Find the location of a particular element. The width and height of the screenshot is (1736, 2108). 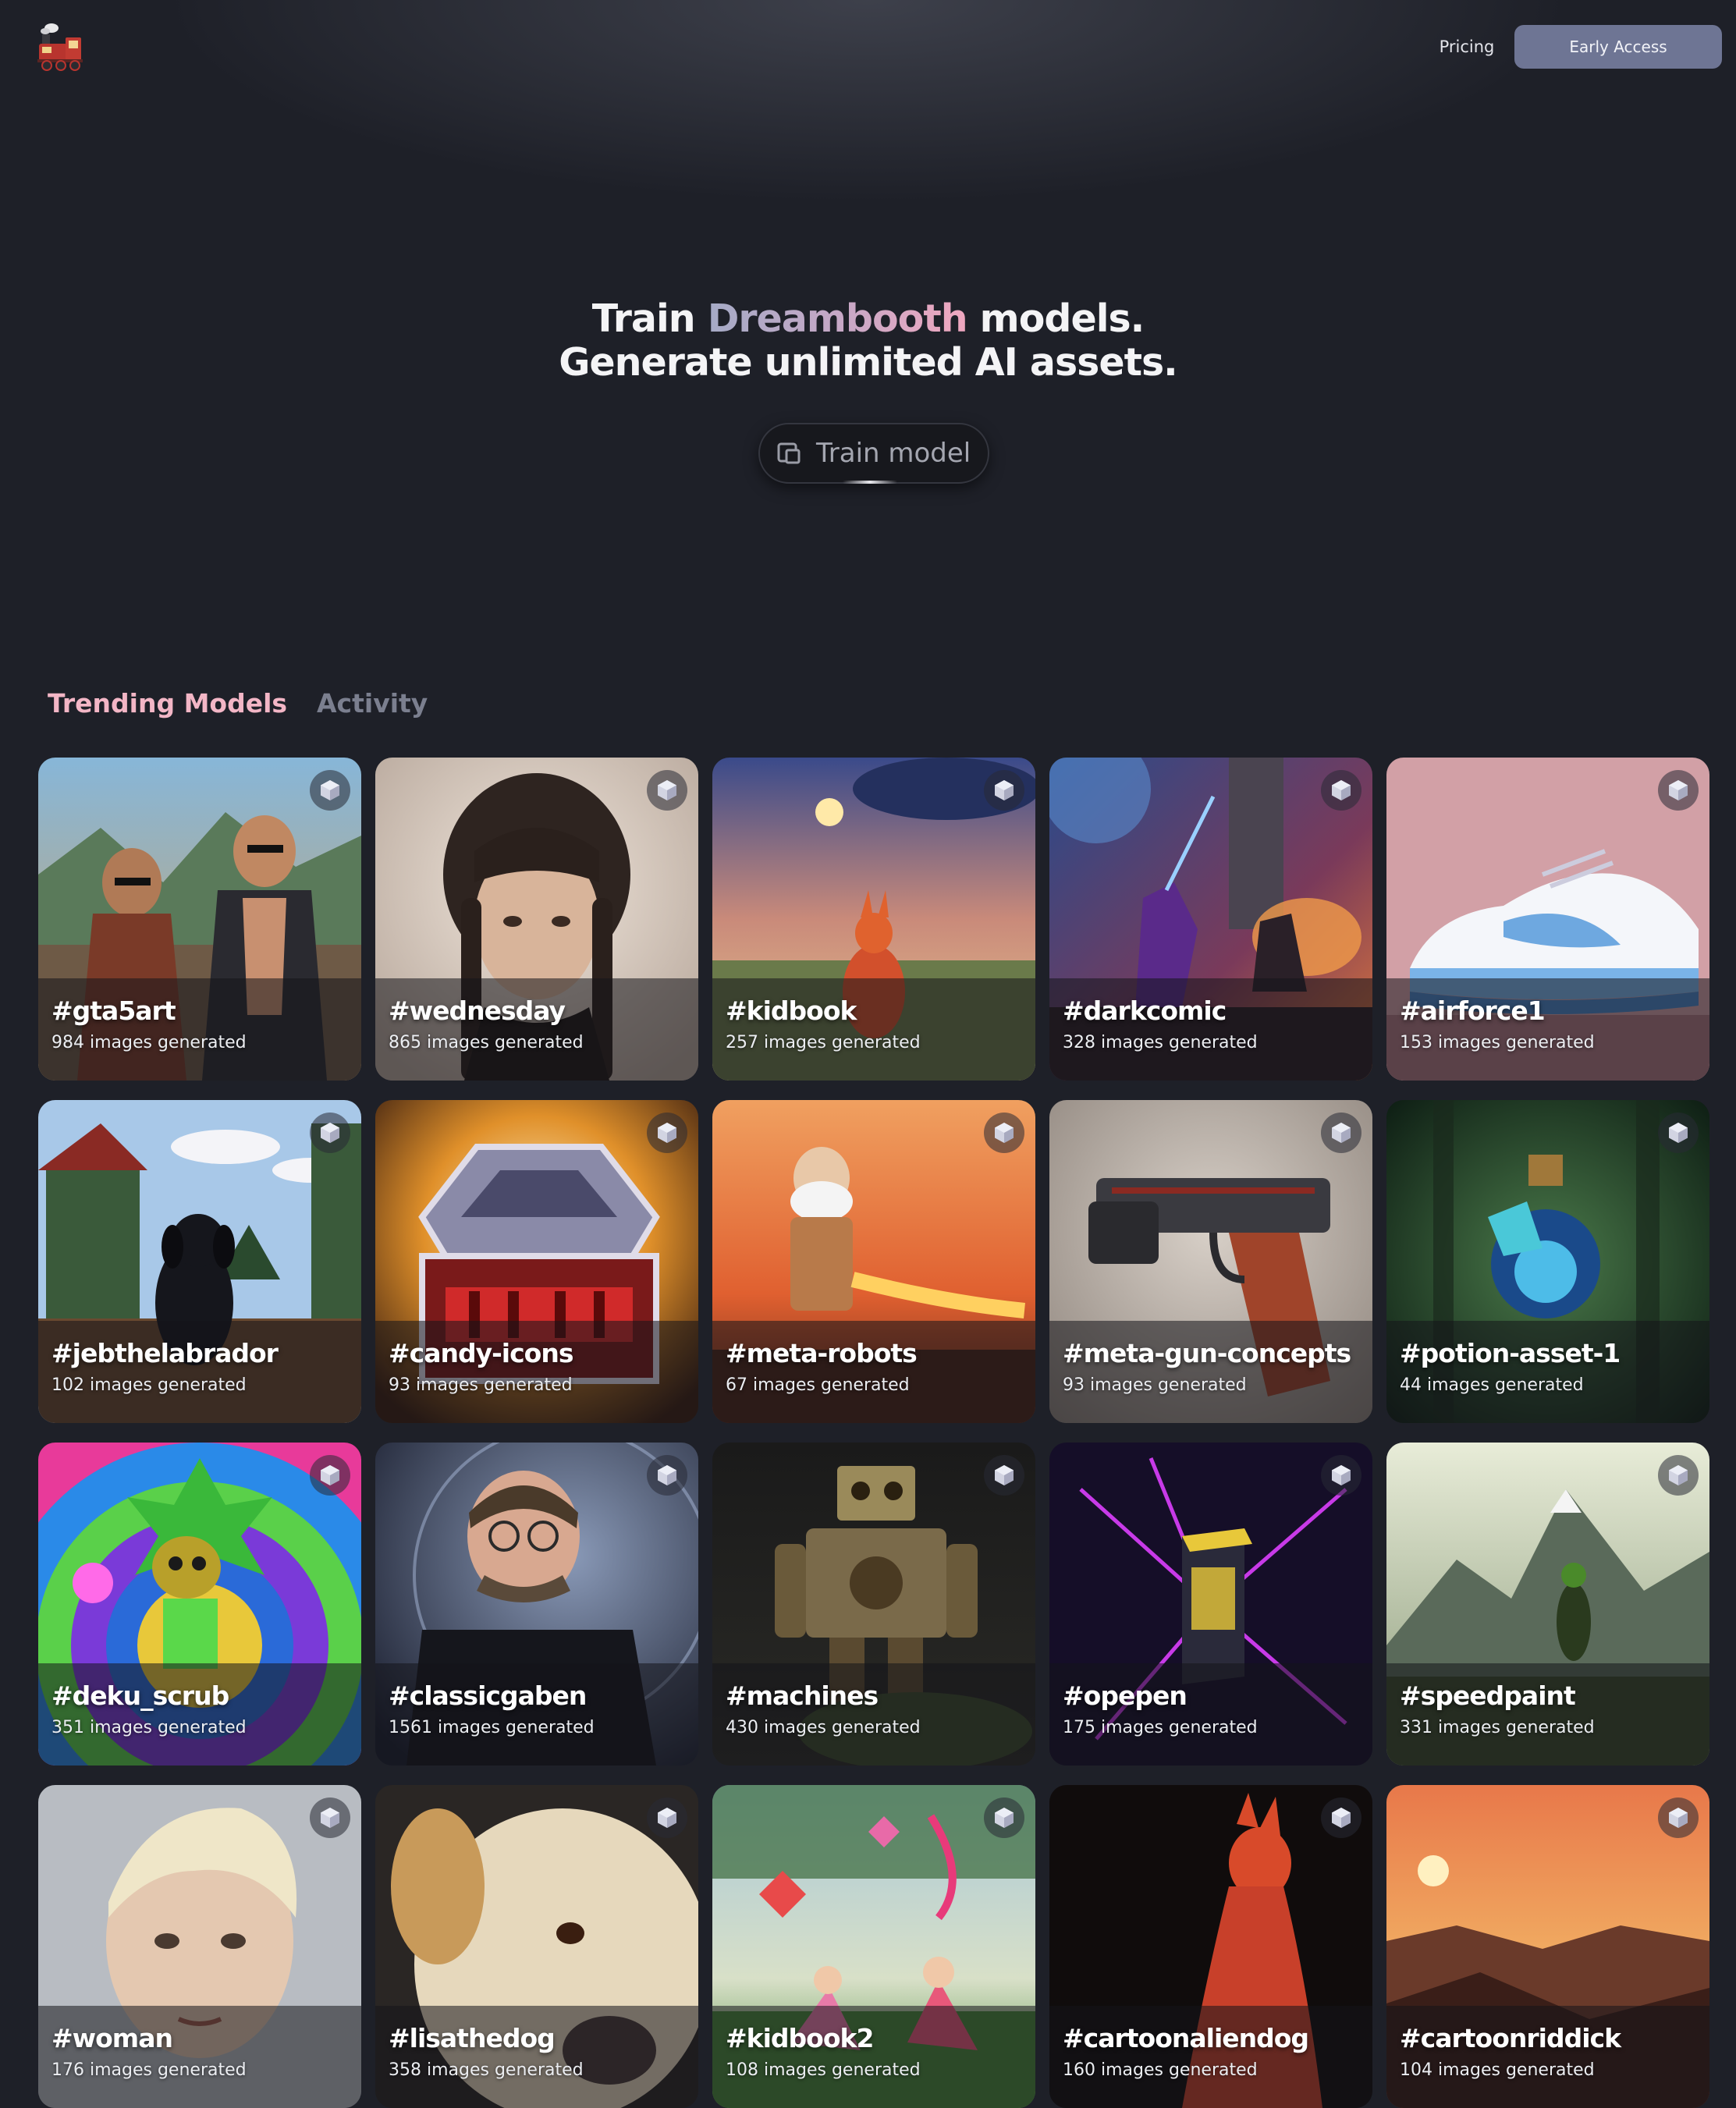

hero-line1-pre: Train is located at coordinates (649, 318).